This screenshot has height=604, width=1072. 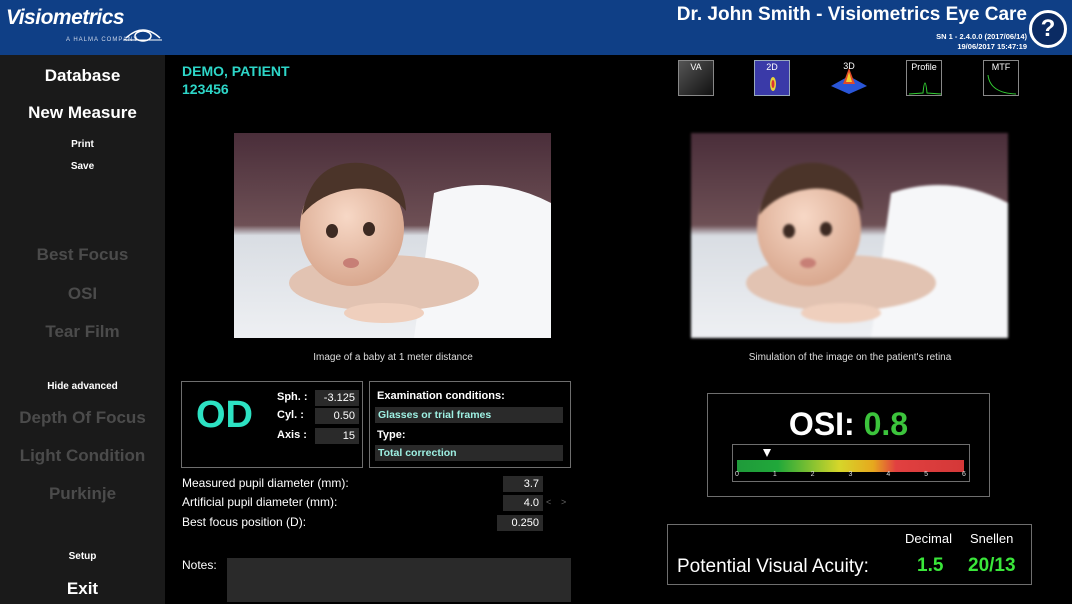 I want to click on osi-readout: OSI: 0.8, so click(x=848, y=424).